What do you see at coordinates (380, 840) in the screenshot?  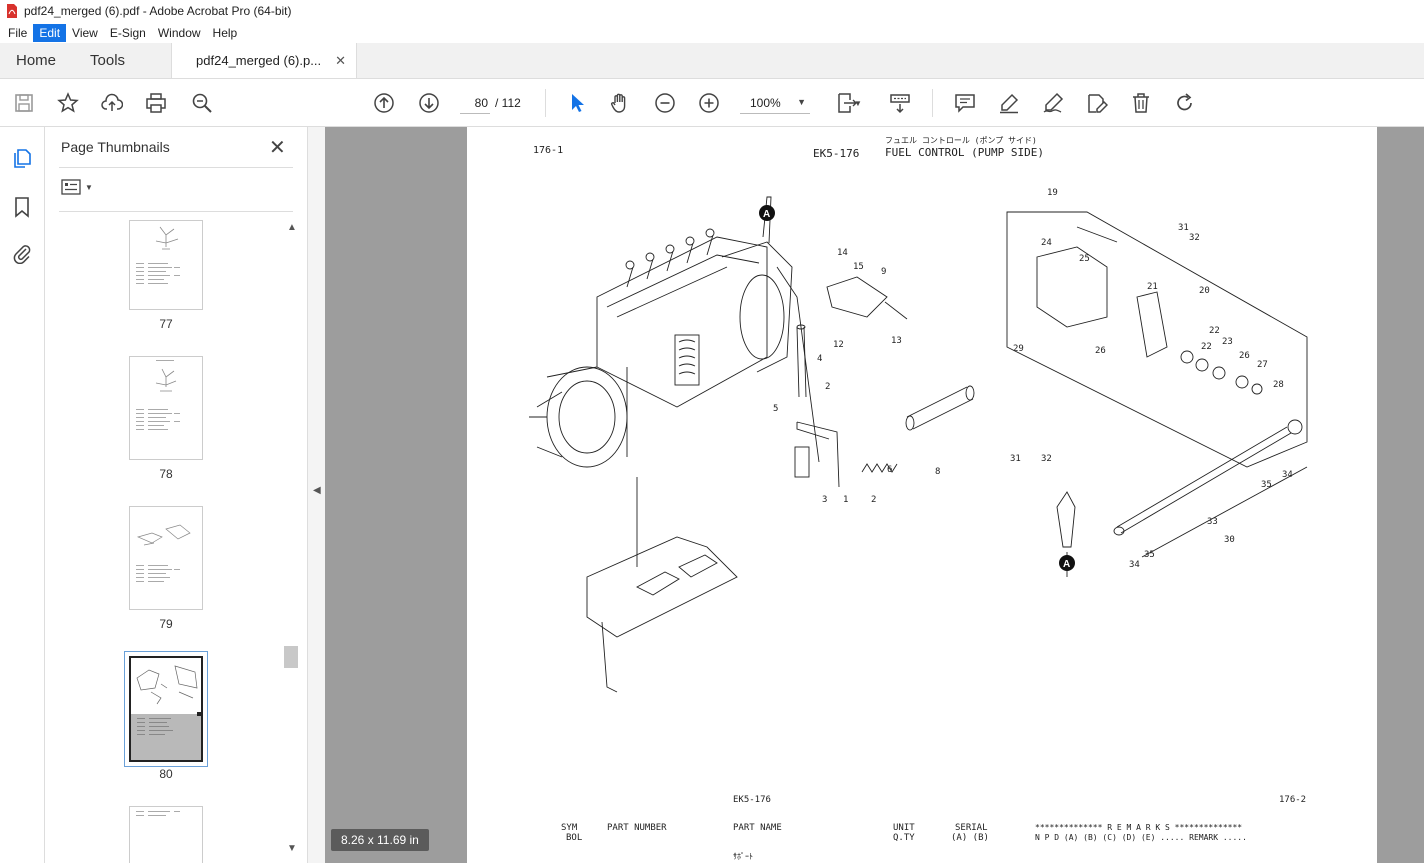 I see `page-size-indicator: 8.26 x 11.69 in` at bounding box center [380, 840].